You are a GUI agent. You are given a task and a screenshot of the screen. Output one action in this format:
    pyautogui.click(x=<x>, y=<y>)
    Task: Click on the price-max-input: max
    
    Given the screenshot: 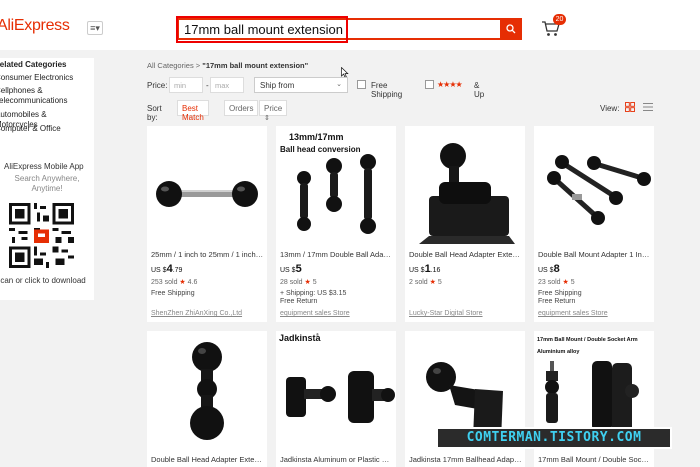 What is the action you would take?
    pyautogui.click(x=227, y=85)
    